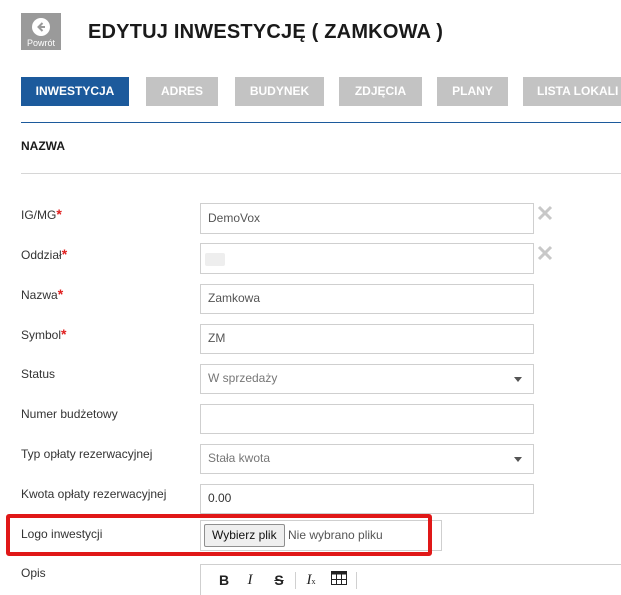  What do you see at coordinates (321, 122) in the screenshot?
I see `tabs-underline` at bounding box center [321, 122].